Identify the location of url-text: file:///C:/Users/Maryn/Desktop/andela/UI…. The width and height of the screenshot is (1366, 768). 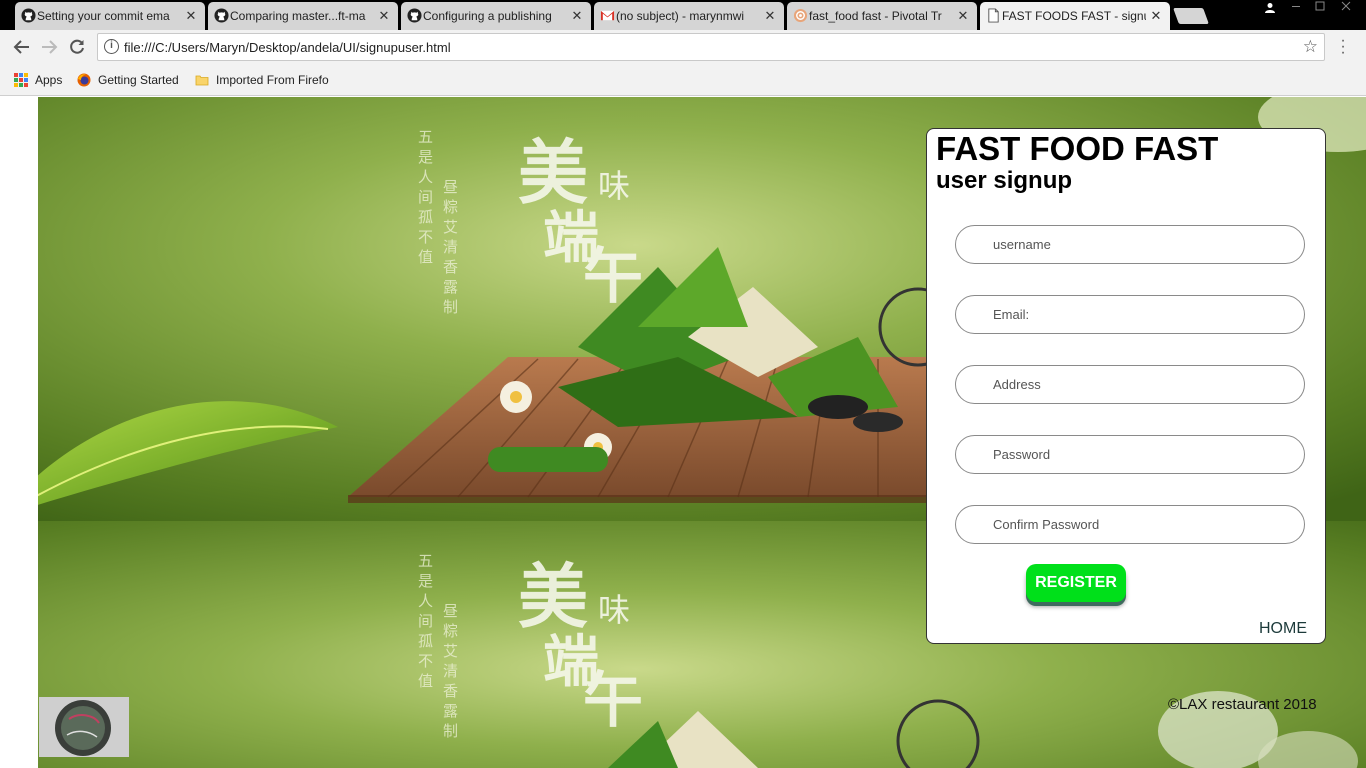
(287, 47).